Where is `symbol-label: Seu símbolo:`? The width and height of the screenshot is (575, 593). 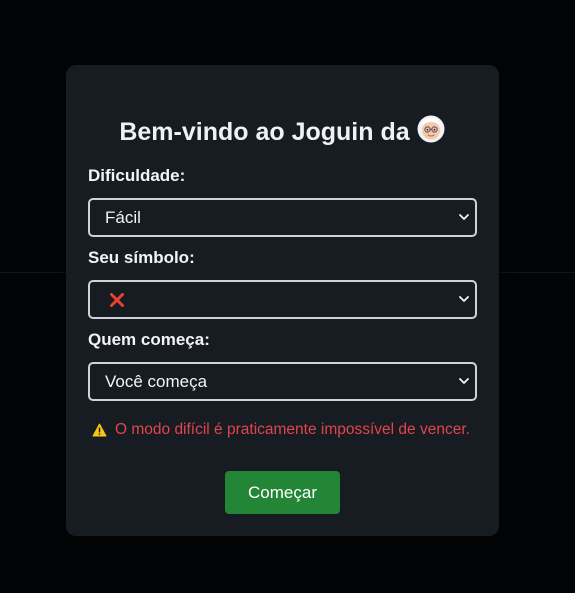
symbol-label: Seu símbolo: is located at coordinates (141, 257).